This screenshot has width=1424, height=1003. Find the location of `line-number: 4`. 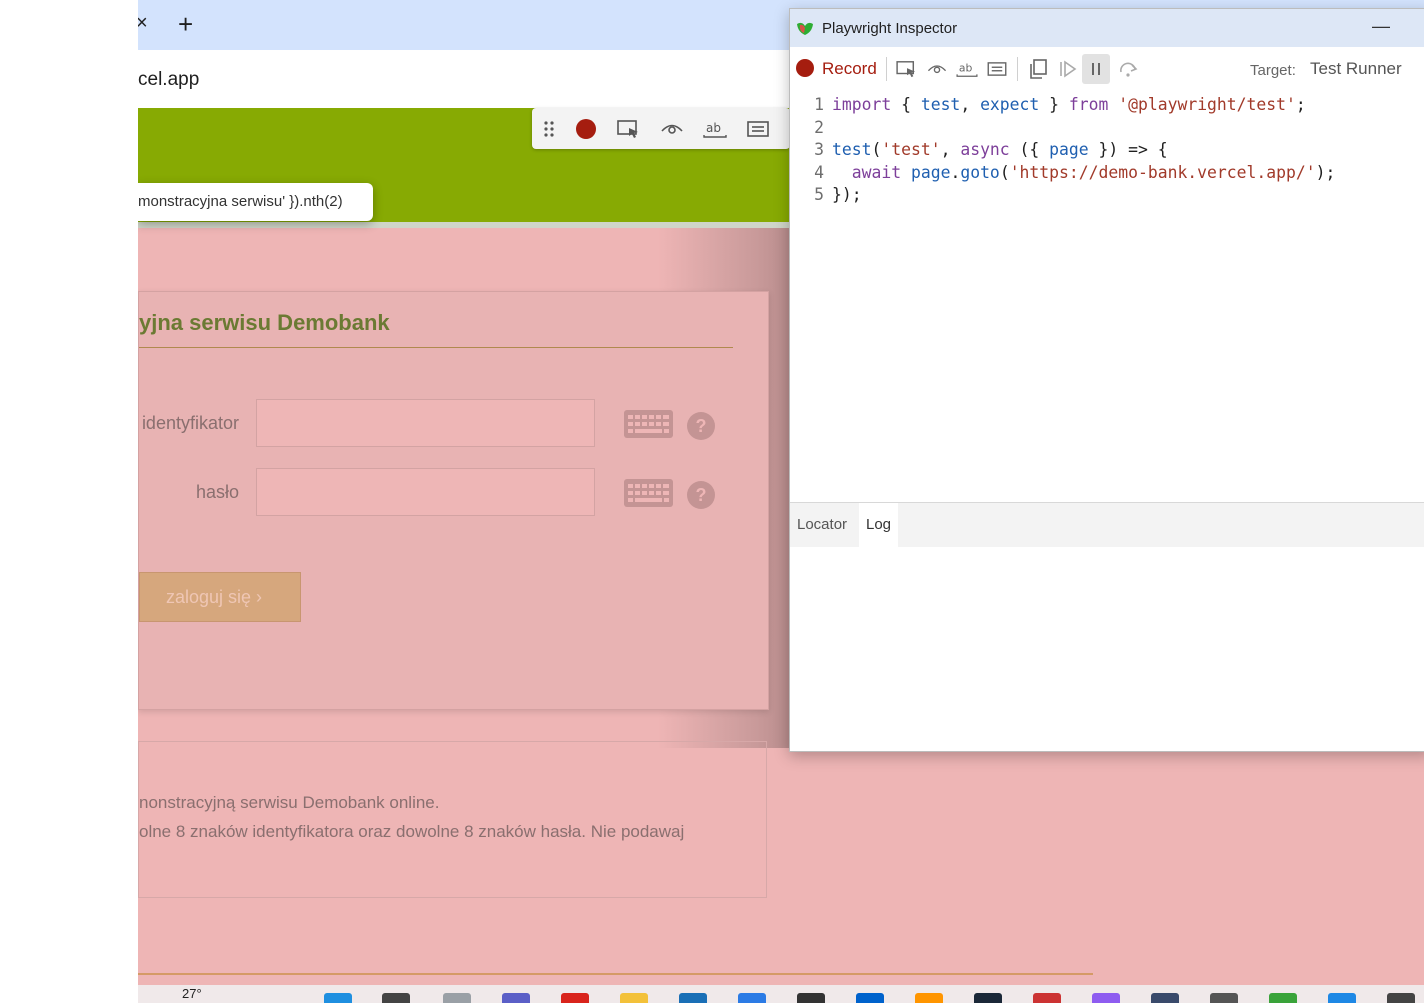

line-number: 4 is located at coordinates (819, 172).